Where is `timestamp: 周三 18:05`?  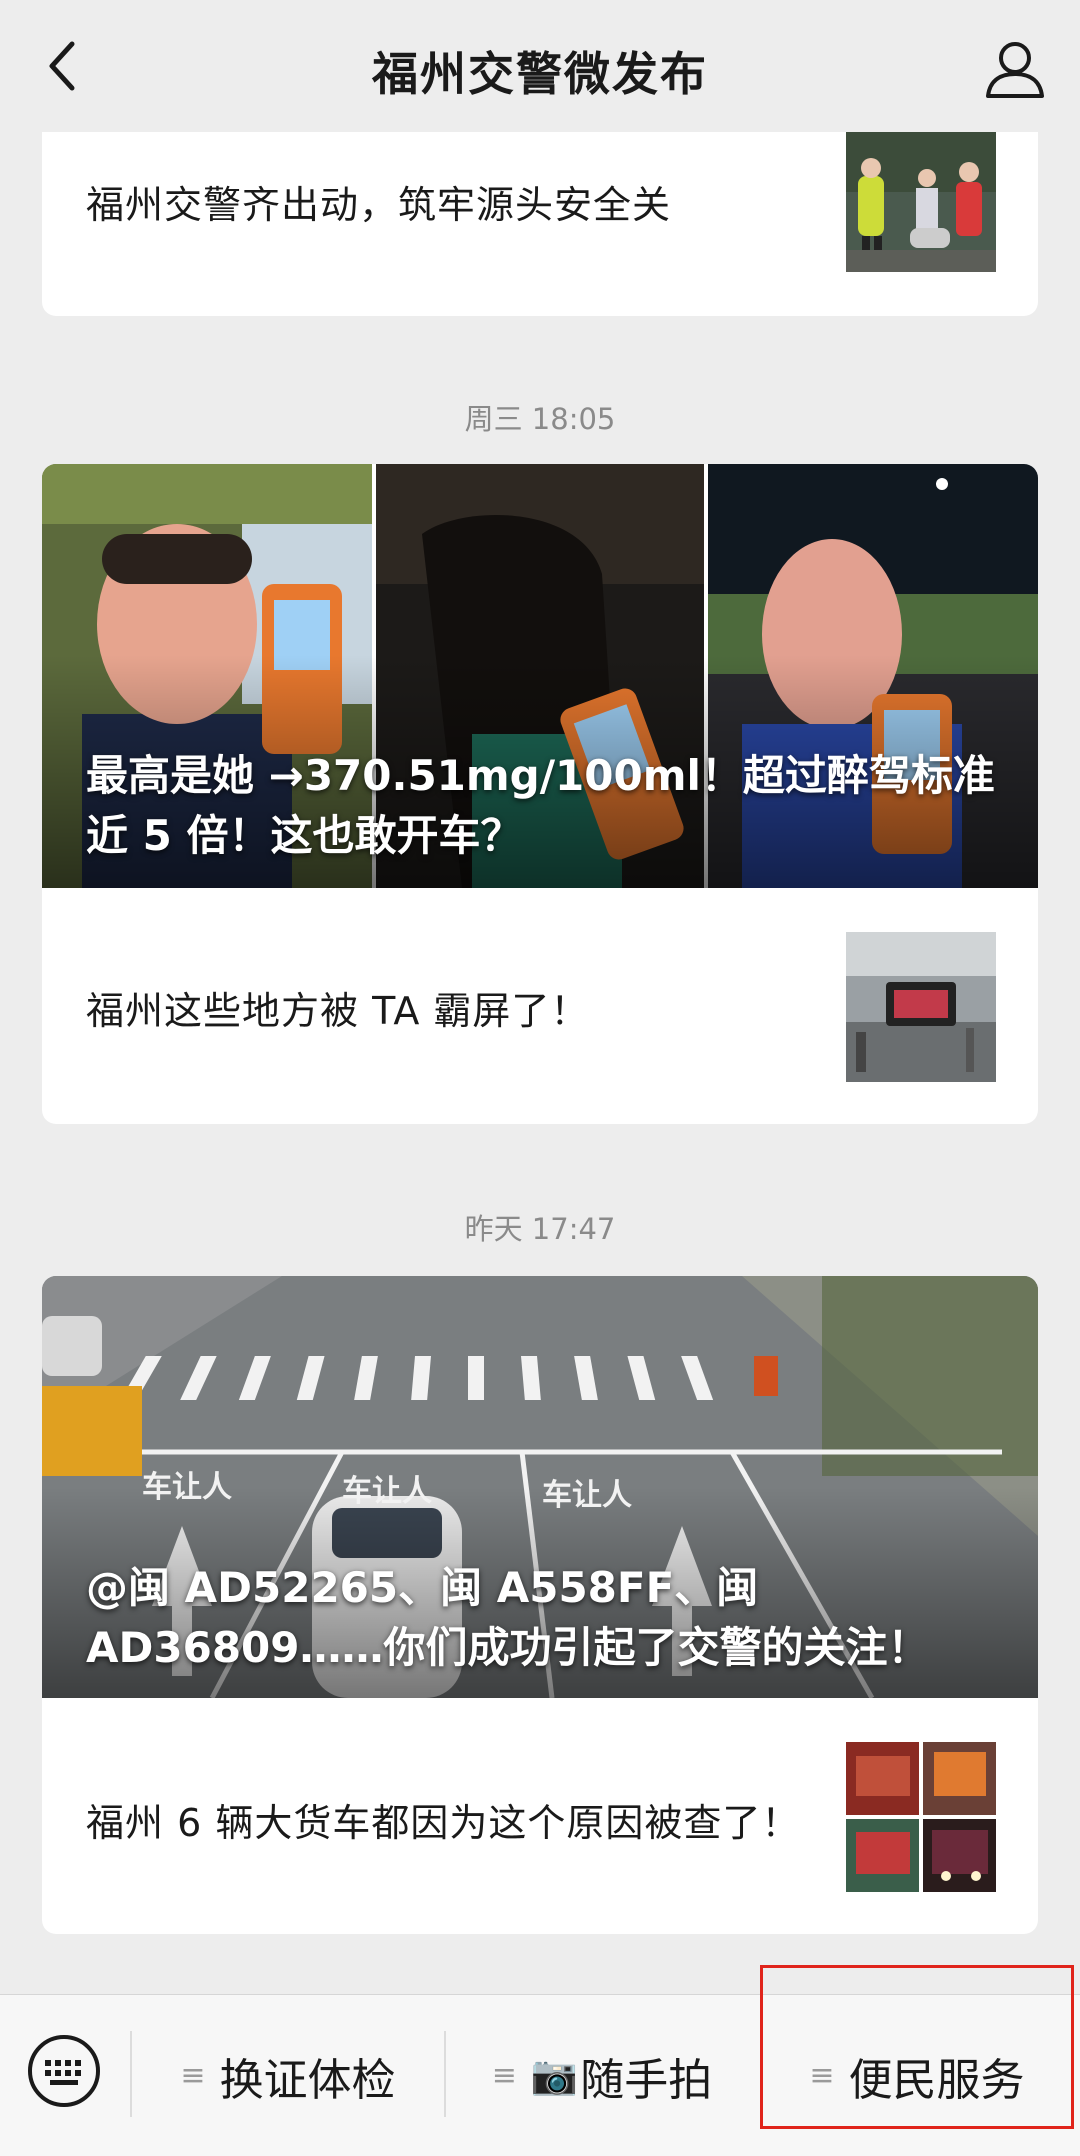 timestamp: 周三 18:05 is located at coordinates (540, 419).